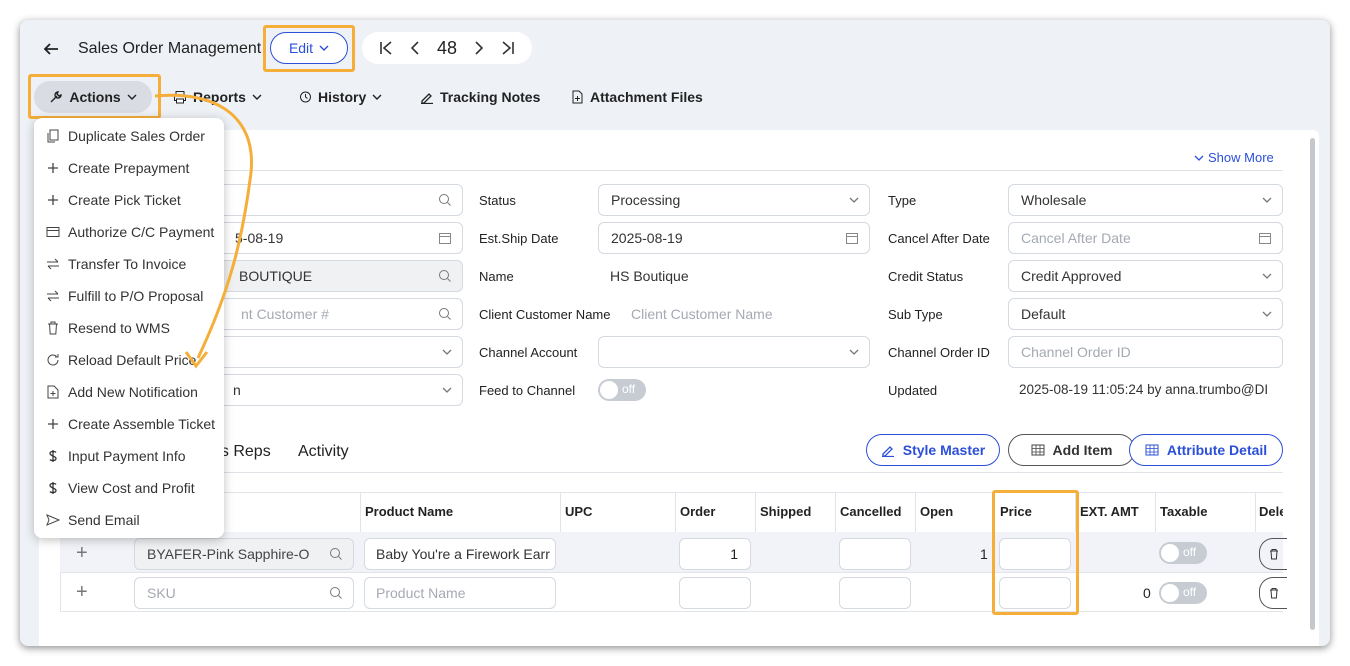  What do you see at coordinates (734, 200) in the screenshot?
I see `status-select: Processing` at bounding box center [734, 200].